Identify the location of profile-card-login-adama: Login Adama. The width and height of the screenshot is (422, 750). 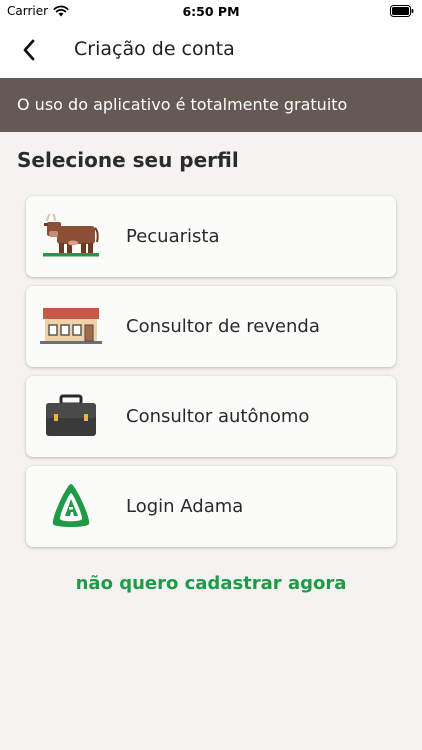
(211, 506).